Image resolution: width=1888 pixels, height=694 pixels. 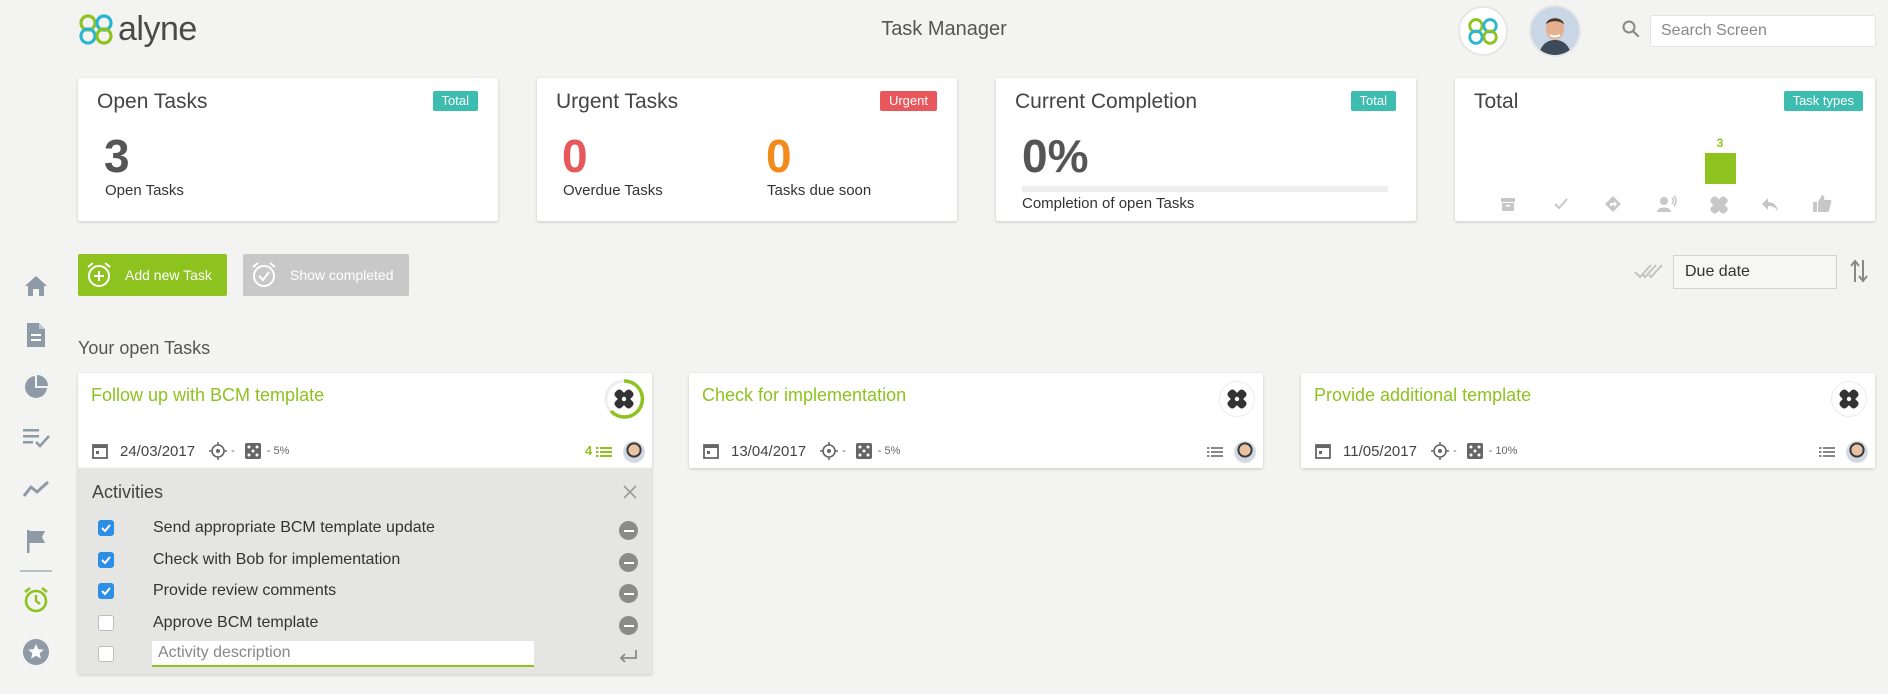 What do you see at coordinates (588, 450) in the screenshot?
I see `activities-count: 4` at bounding box center [588, 450].